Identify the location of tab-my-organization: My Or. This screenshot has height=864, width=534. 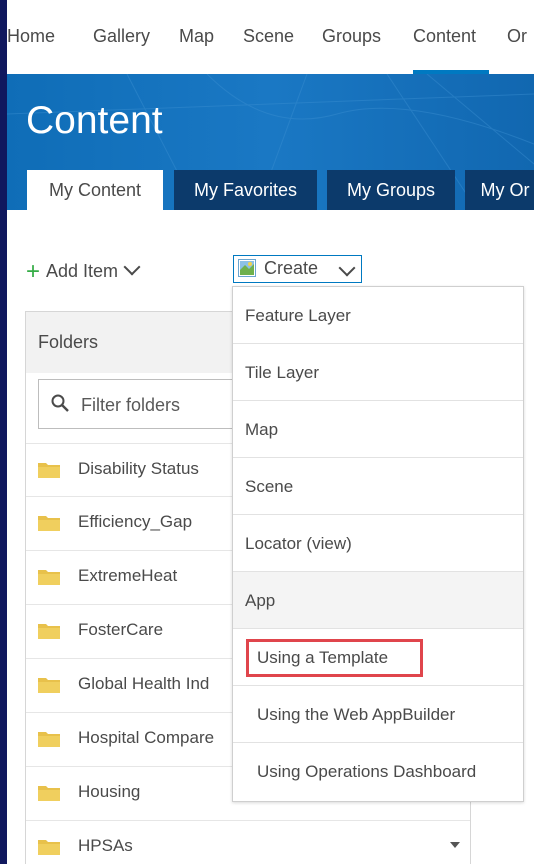
(499, 190).